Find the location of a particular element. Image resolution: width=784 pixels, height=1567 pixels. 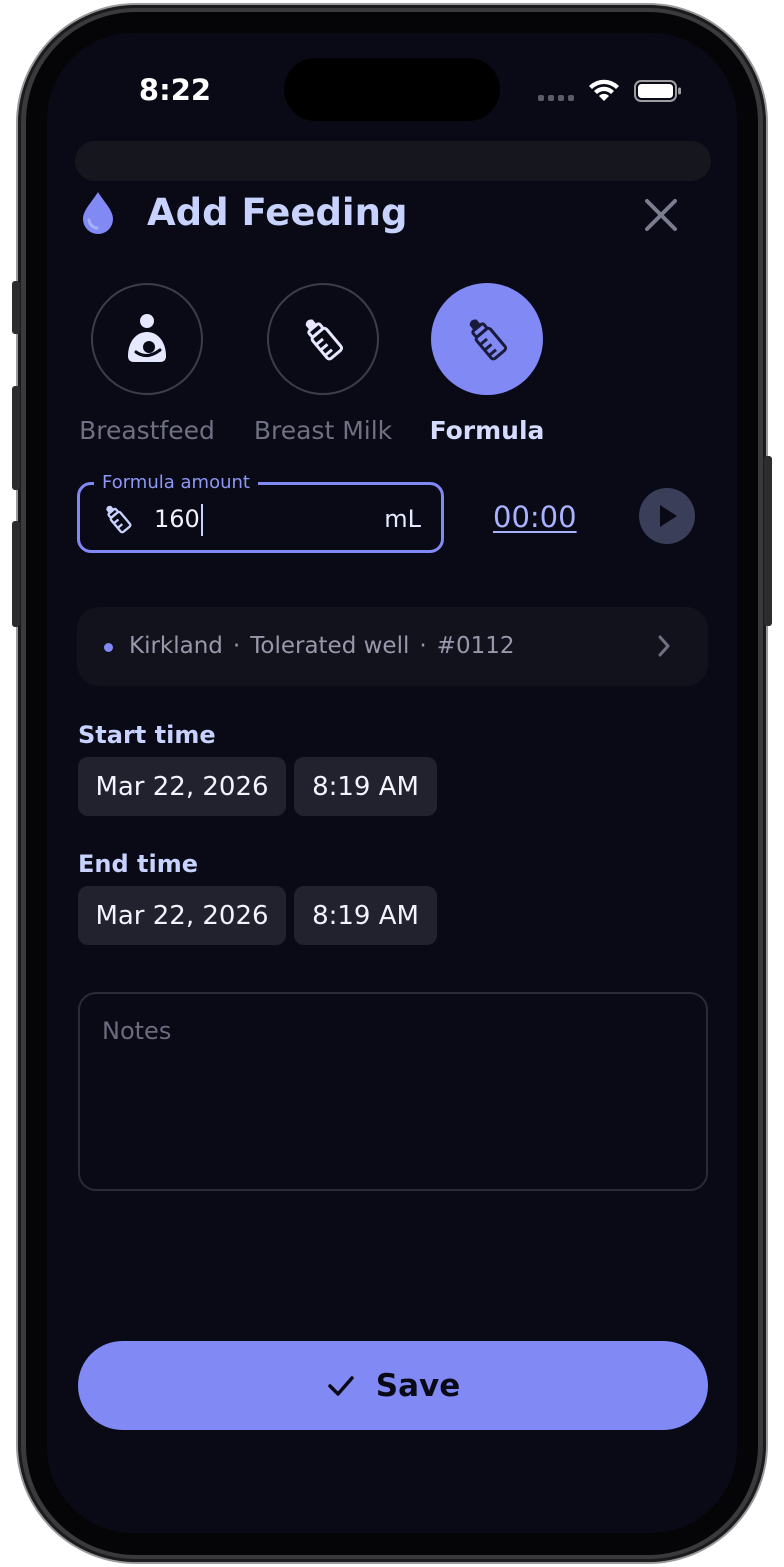

action-button is located at coordinates (16, 307).